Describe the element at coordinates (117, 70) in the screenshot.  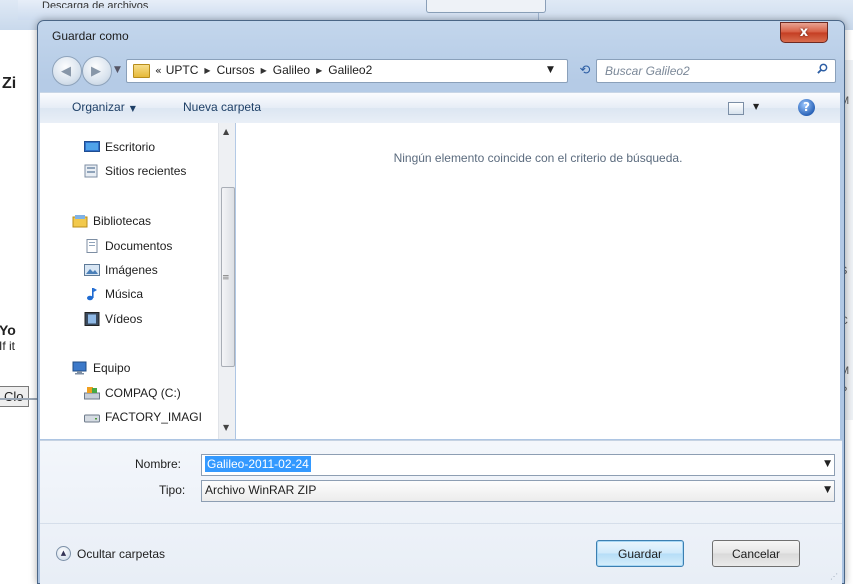
I see `recent-locations-dropdown: ▼` at that location.